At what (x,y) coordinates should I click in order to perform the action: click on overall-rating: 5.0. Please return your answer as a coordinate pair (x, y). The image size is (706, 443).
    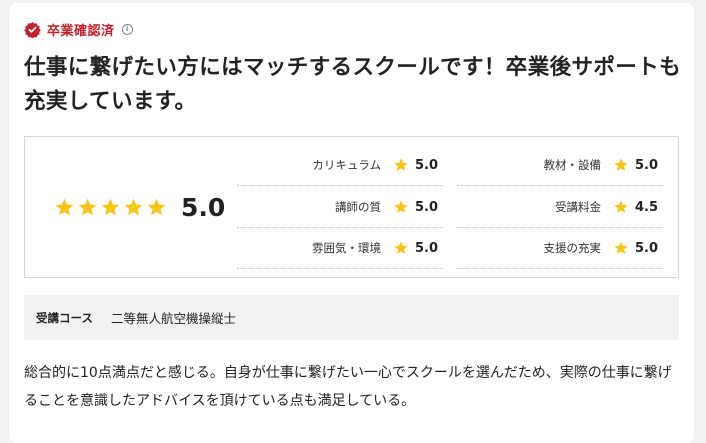
    Looking at the image, I should click on (139, 207).